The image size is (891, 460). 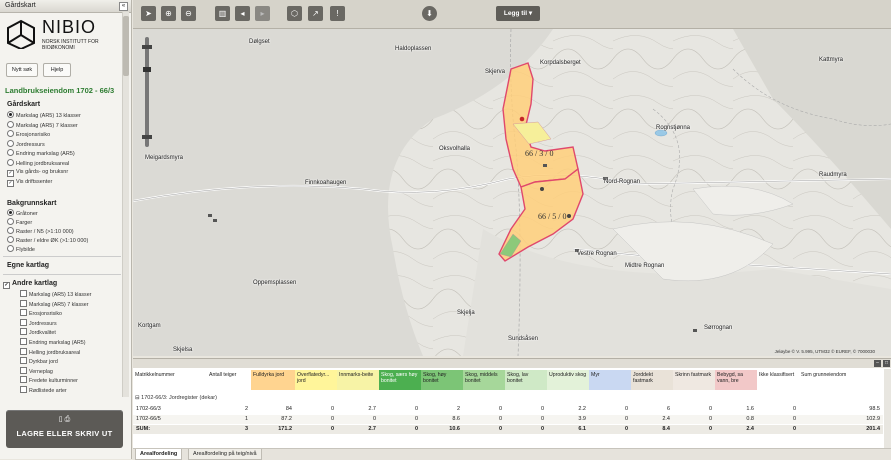 I want to click on layer-item: Jordressurs, so click(x=38, y=323).